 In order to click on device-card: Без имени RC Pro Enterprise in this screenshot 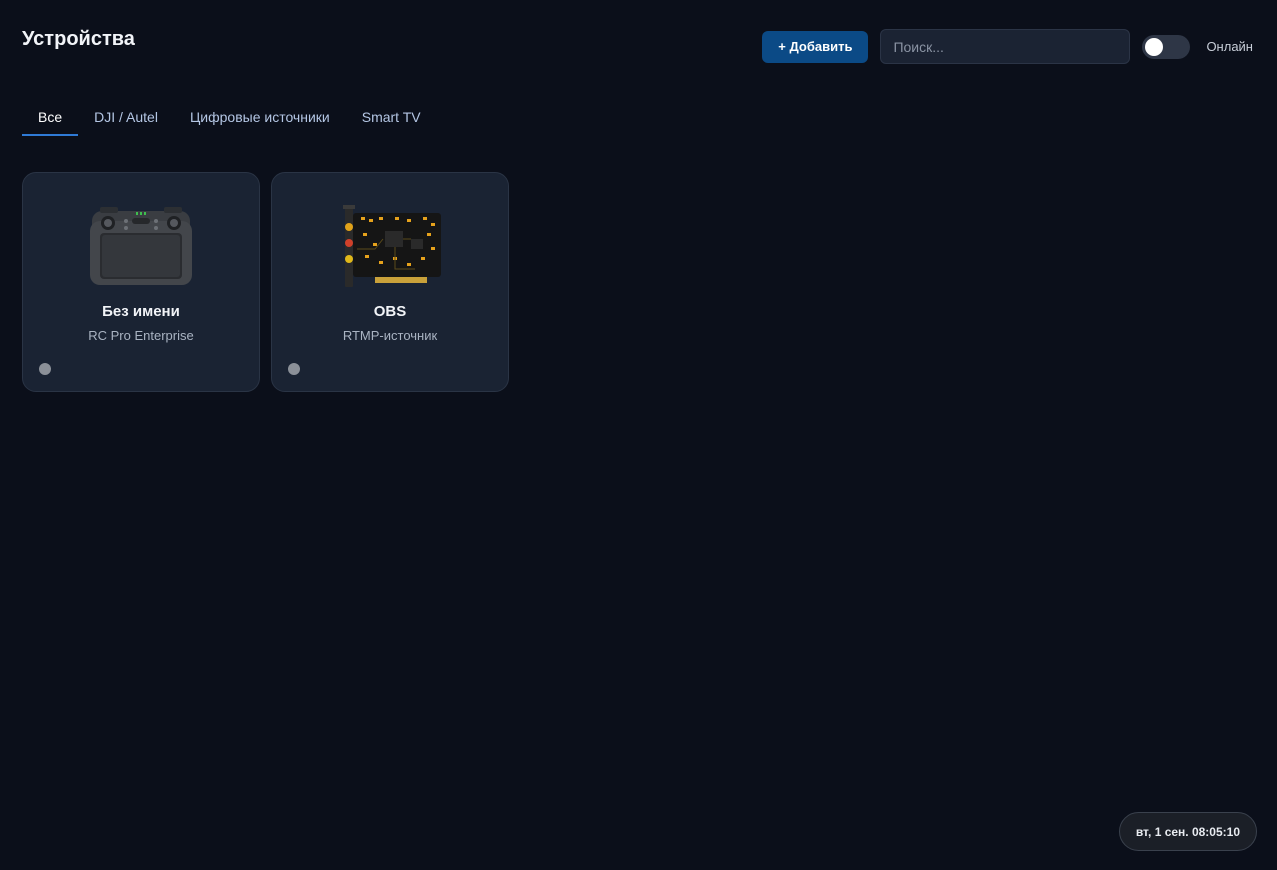, I will do `click(141, 282)`.